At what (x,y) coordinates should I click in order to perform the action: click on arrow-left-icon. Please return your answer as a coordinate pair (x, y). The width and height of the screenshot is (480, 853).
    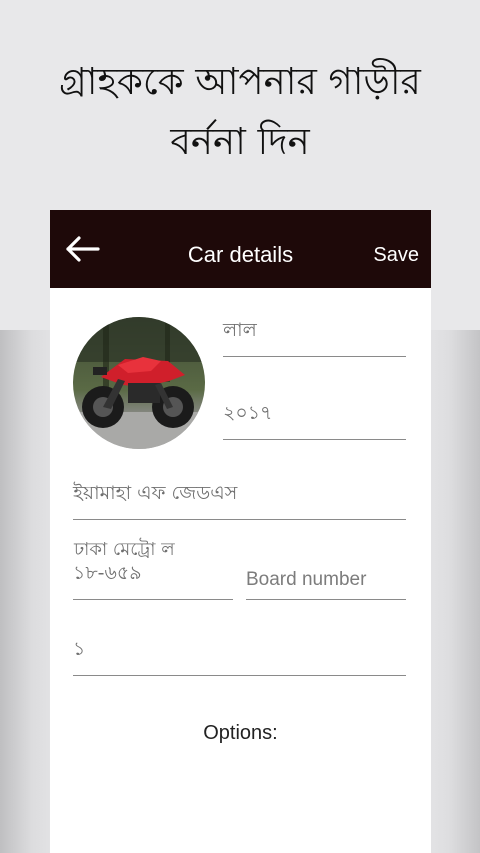
    Looking at the image, I should click on (83, 249).